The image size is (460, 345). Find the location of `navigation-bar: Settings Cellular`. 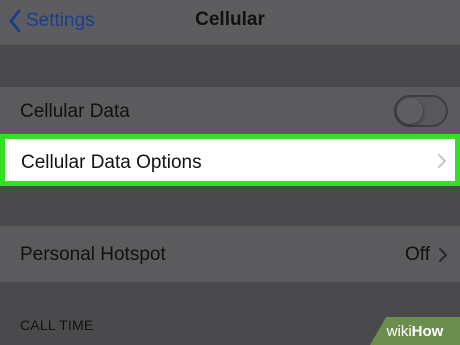

navigation-bar: Settings Cellular is located at coordinates (230, 22).